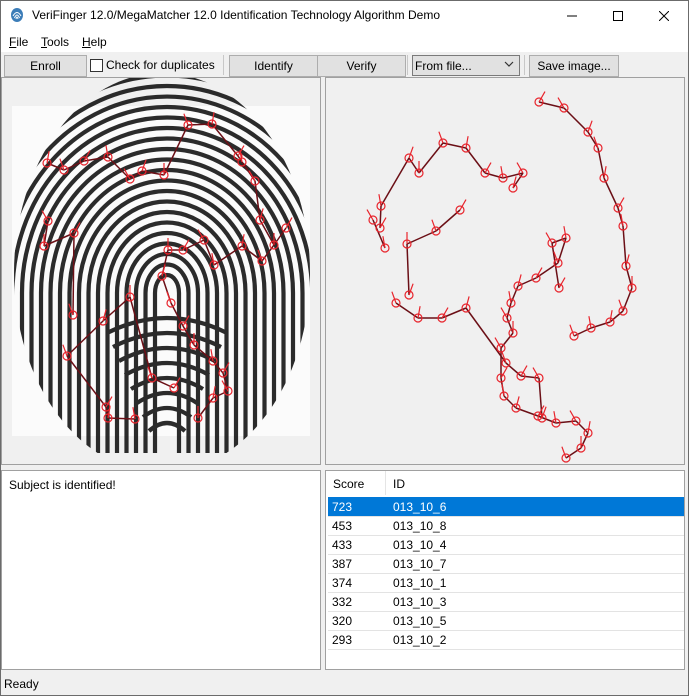  What do you see at coordinates (361, 66) in the screenshot?
I see `verify-button: Verify` at bounding box center [361, 66].